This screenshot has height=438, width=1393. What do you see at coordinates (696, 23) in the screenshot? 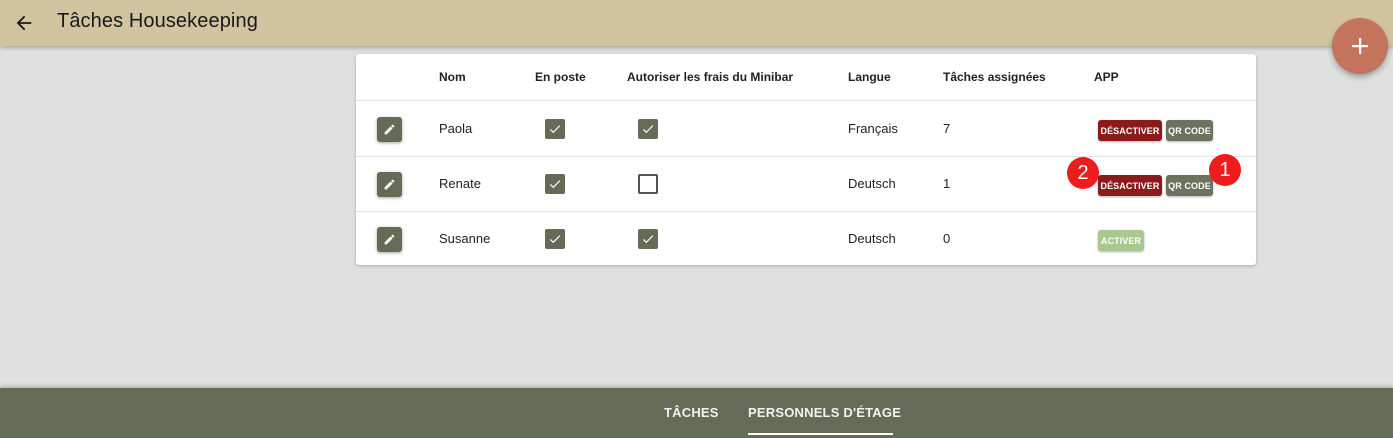
I see `top-app-bar: Tâches Housekeeping` at bounding box center [696, 23].